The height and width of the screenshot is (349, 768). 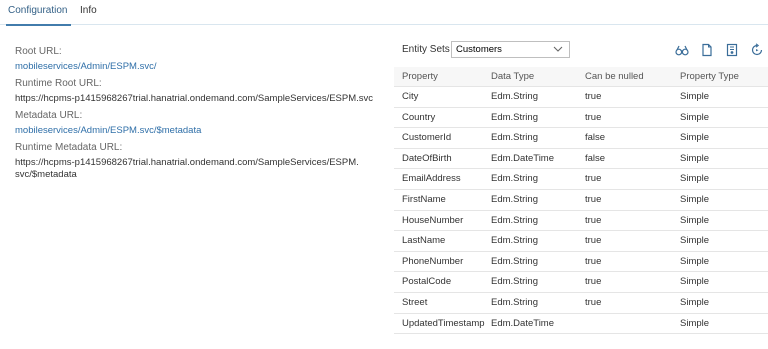 I want to click on chevron-down-icon, so click(x=558, y=49).